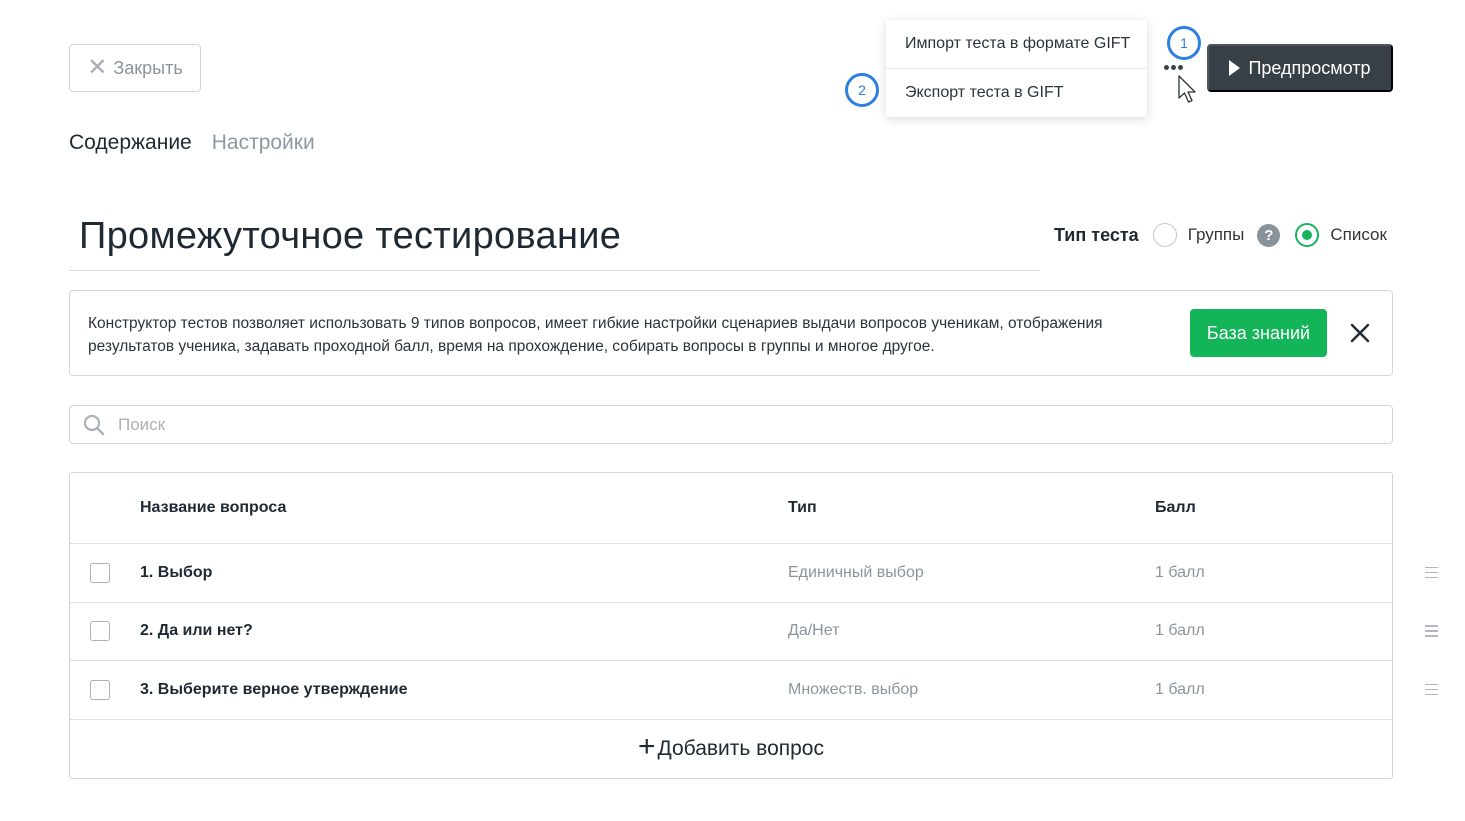 The width and height of the screenshot is (1465, 821). I want to click on close-button-label: Закрыть, so click(148, 67).